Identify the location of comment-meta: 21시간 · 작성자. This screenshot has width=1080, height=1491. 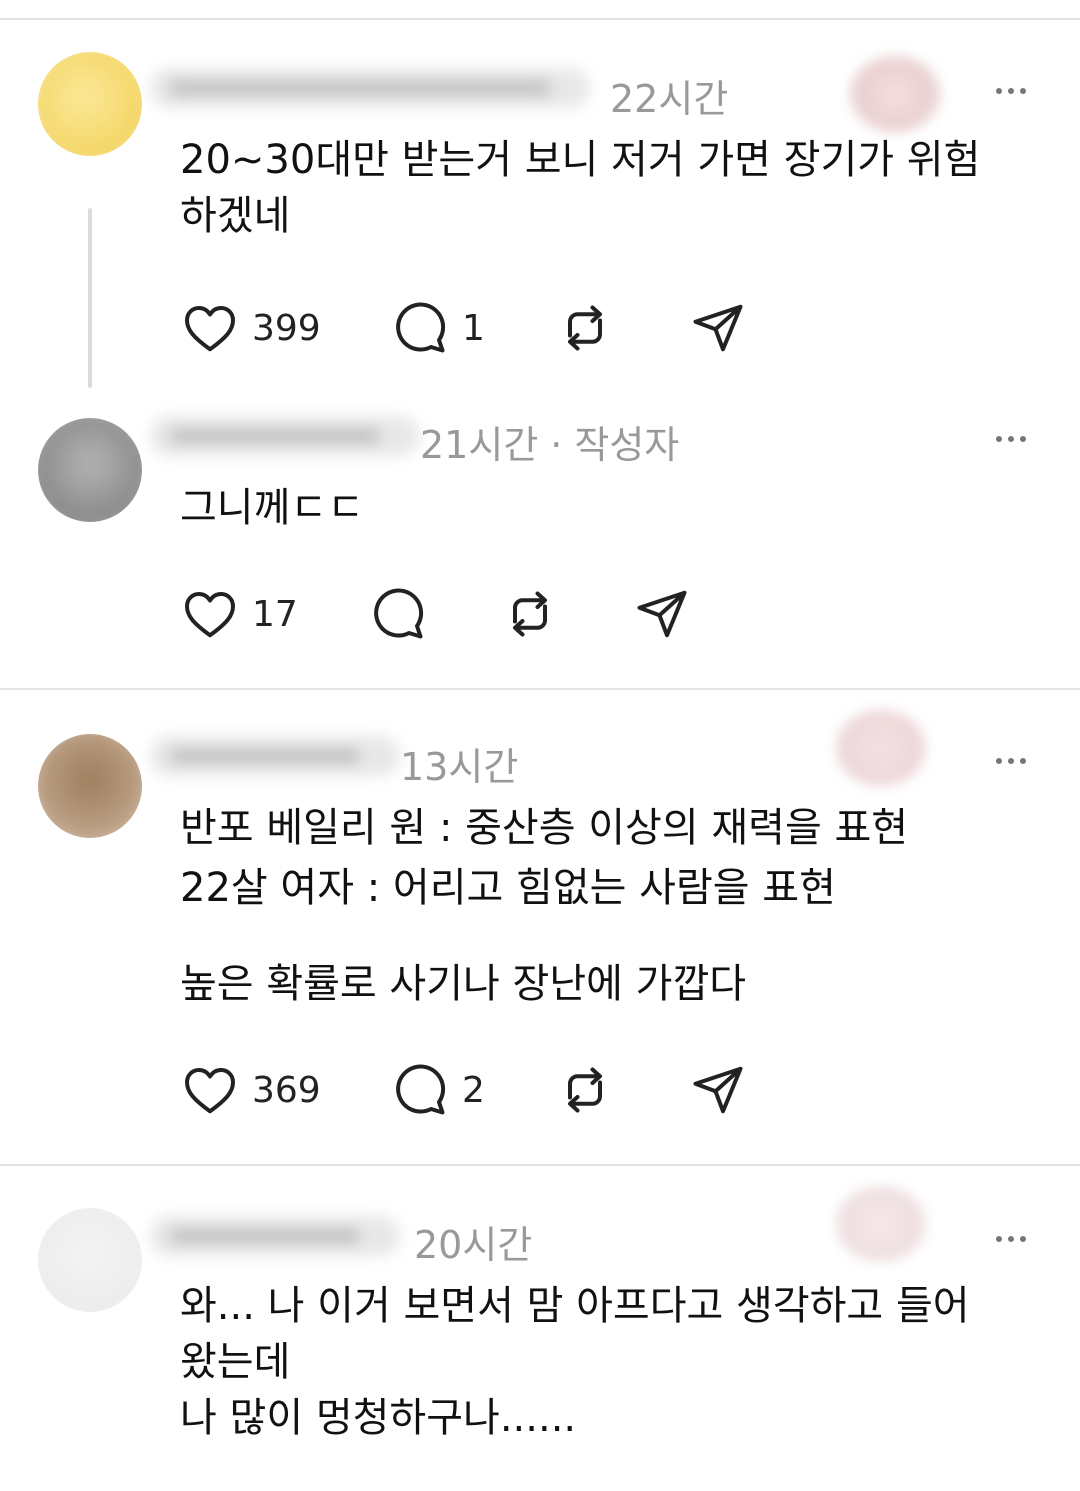
(549, 441).